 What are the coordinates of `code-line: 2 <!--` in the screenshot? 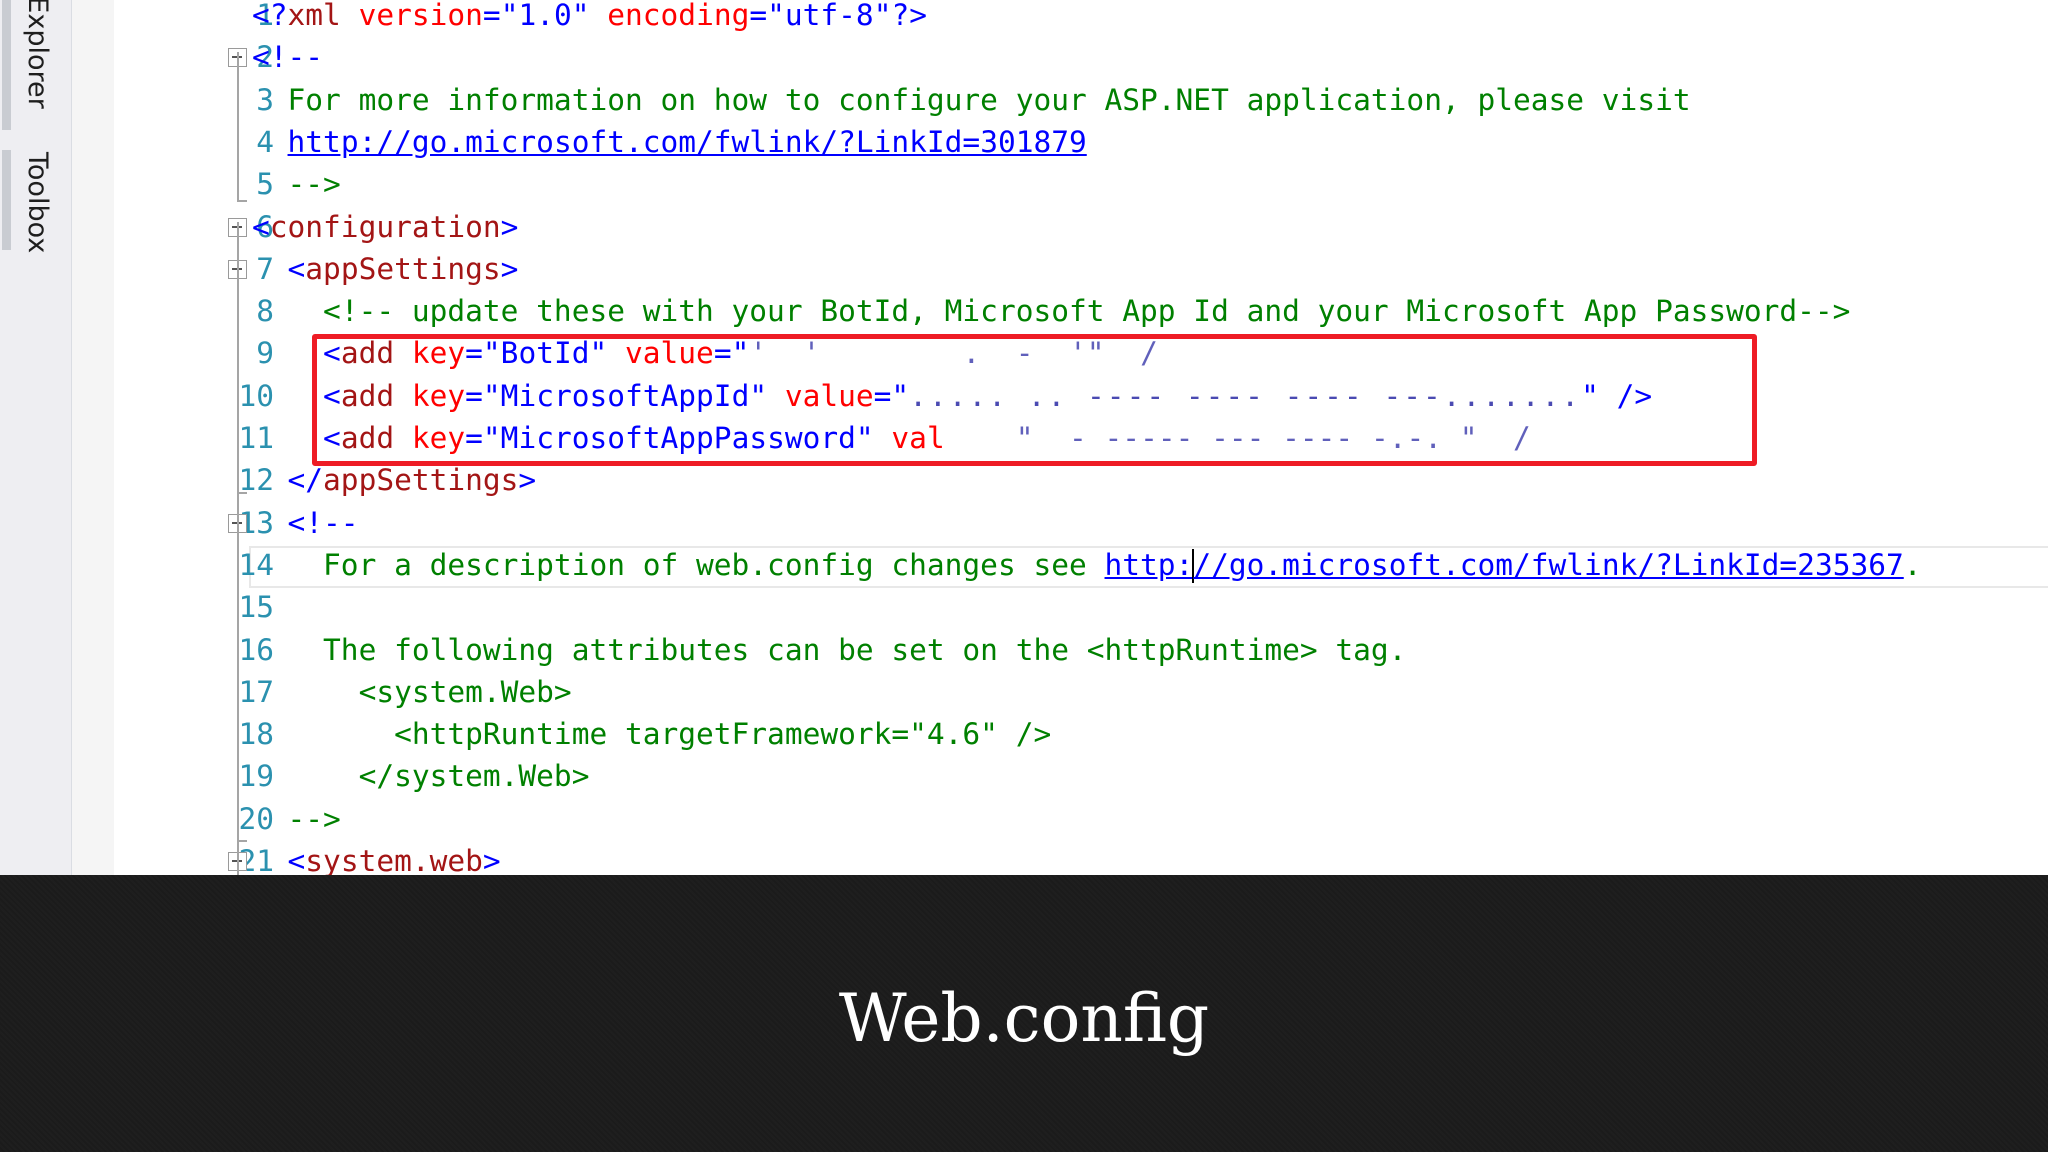 It's located at (1060, 57).